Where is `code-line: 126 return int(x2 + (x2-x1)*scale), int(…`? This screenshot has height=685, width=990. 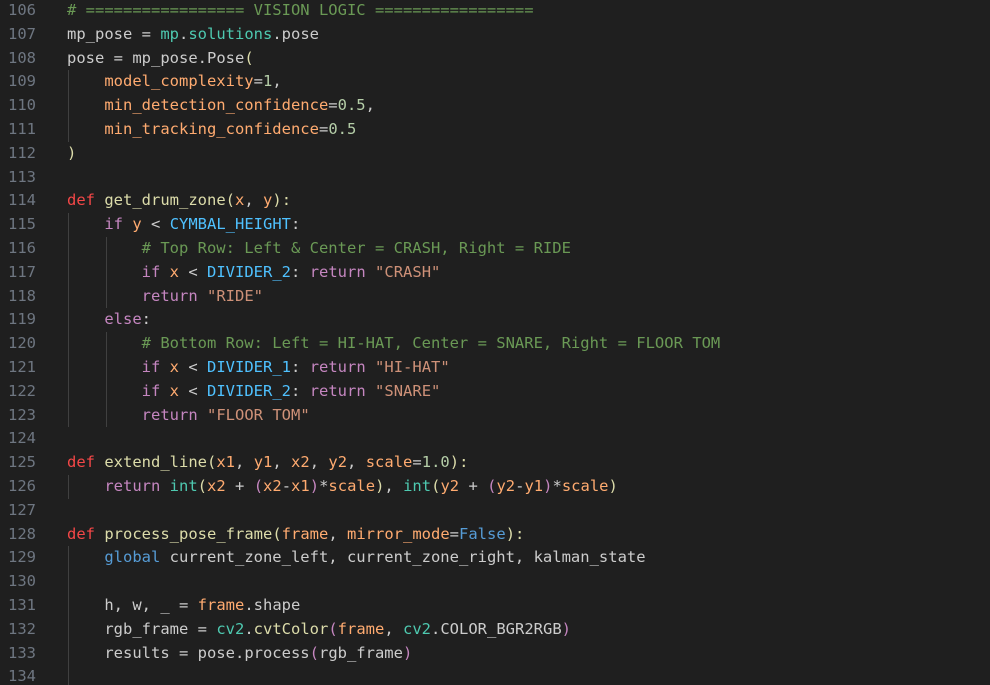
code-line: 126 return int(x2 + (x2-x1)*scale), int(… is located at coordinates (495, 486).